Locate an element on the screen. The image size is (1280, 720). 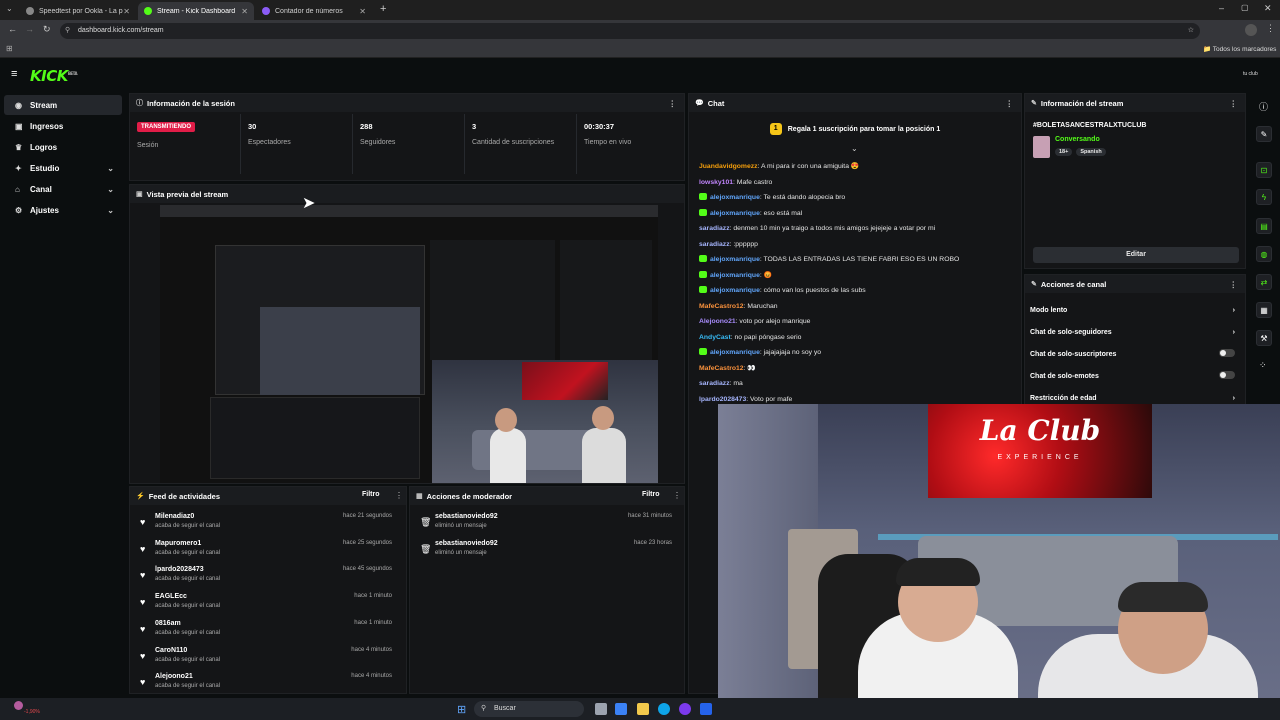
follower-name: 0816am is located at coordinates (168, 623).